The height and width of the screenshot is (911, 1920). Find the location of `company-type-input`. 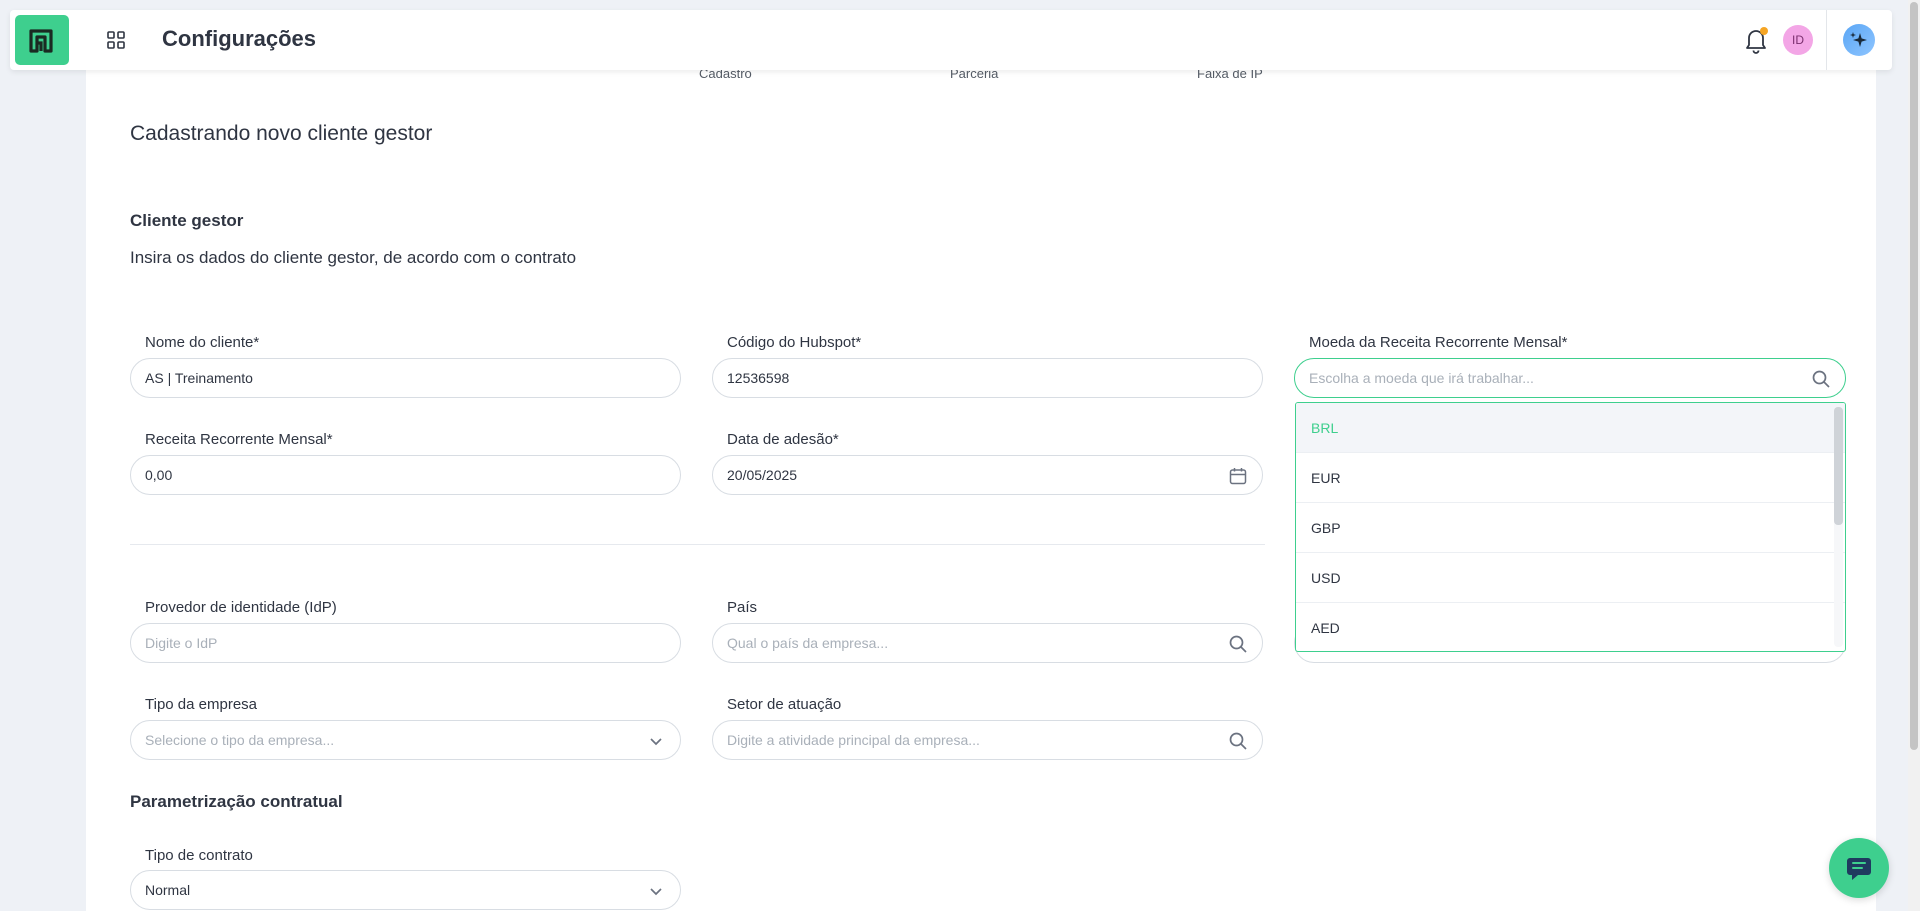

company-type-input is located at coordinates (405, 740).